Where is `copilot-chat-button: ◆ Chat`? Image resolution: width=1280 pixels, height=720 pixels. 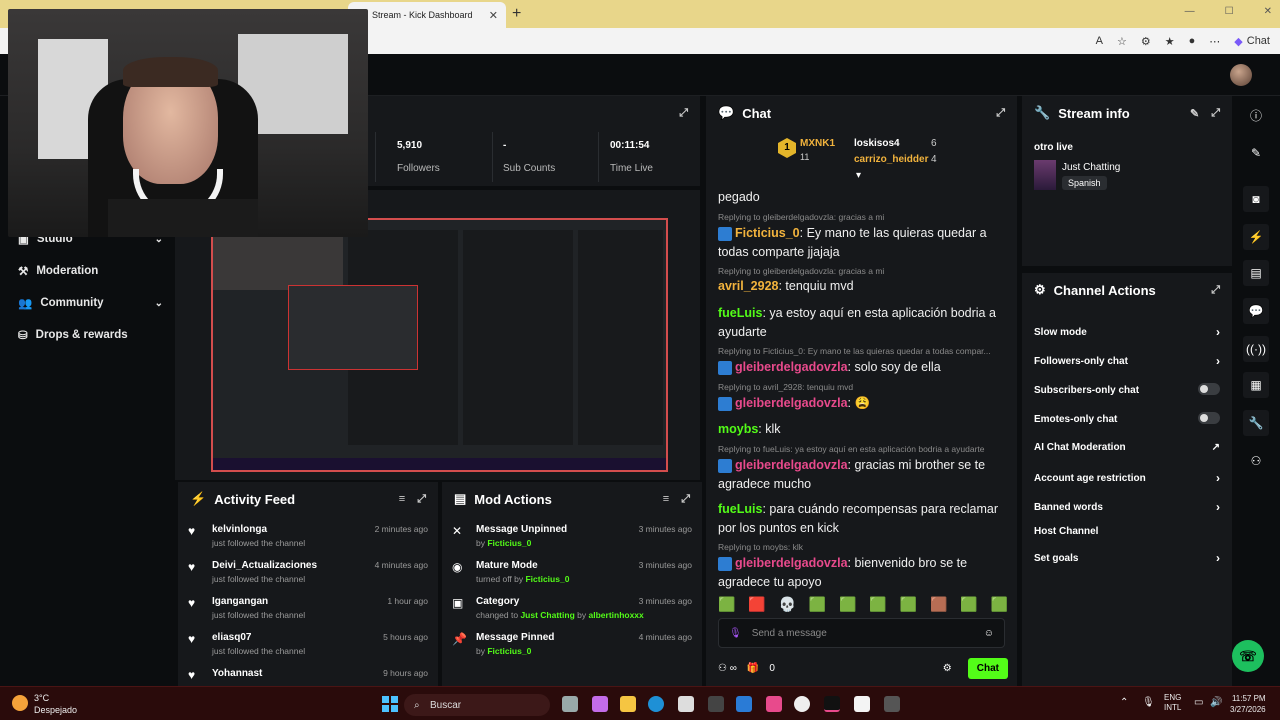
copilot-chat-button: ◆ Chat is located at coordinates (1252, 41).